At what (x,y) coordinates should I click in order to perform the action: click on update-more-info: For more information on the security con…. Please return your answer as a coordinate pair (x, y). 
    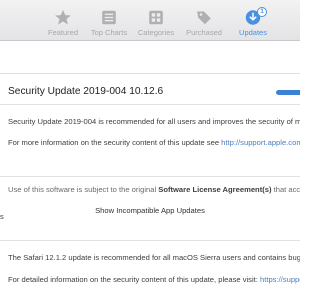
    Looking at the image, I should click on (154, 142).